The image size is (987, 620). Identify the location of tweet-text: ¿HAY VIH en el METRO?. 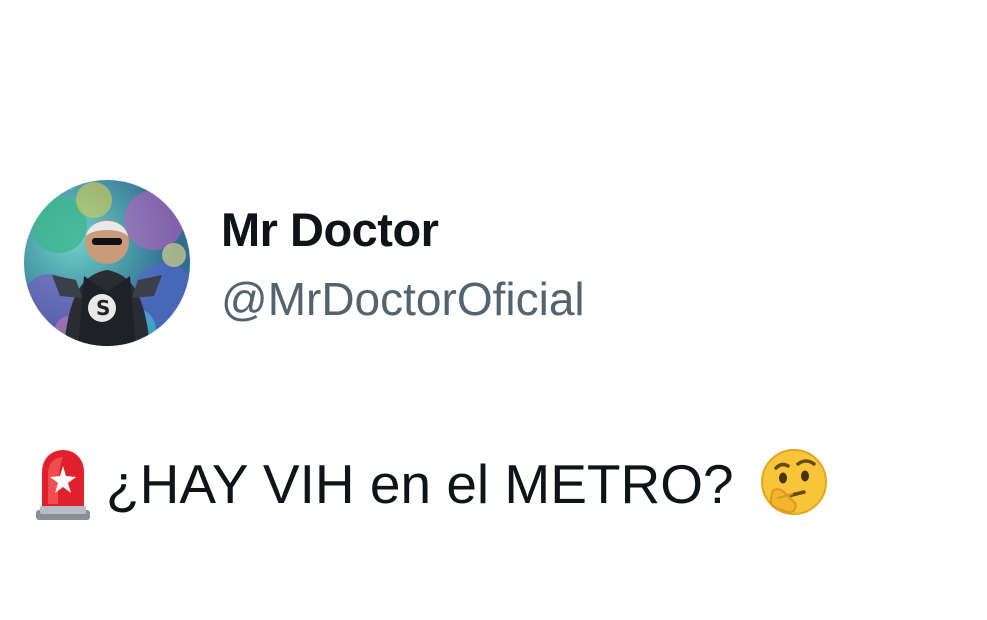
(420, 483).